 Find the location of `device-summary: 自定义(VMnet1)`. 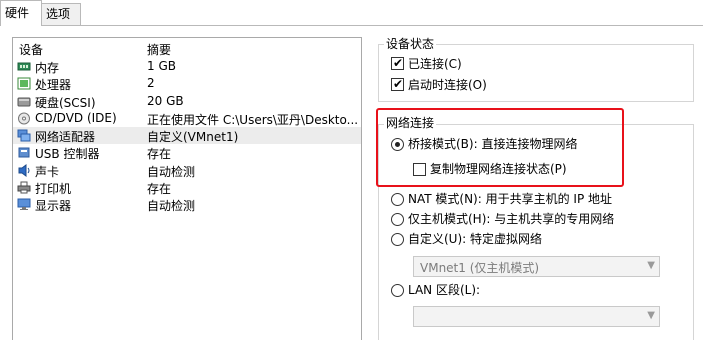

device-summary: 自定义(VMnet1) is located at coordinates (193, 137).